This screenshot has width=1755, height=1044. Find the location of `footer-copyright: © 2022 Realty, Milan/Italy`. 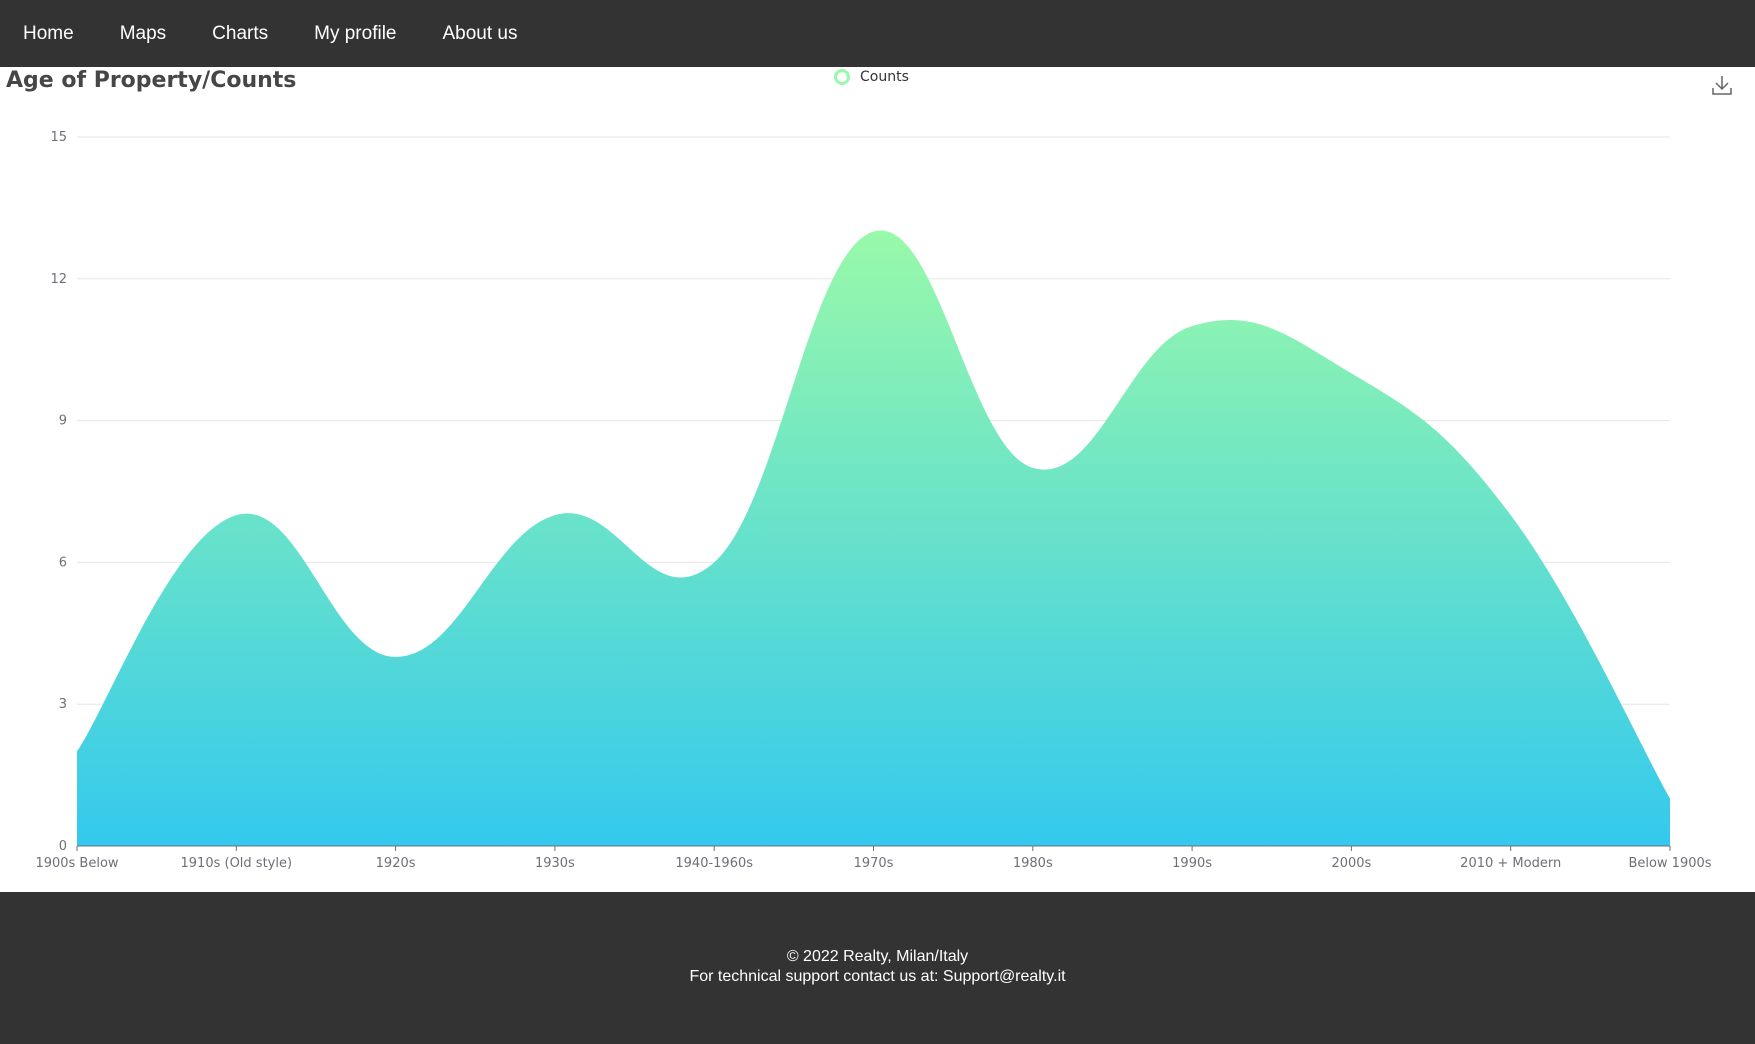

footer-copyright: © 2022 Realty, Milan/Italy is located at coordinates (877, 956).